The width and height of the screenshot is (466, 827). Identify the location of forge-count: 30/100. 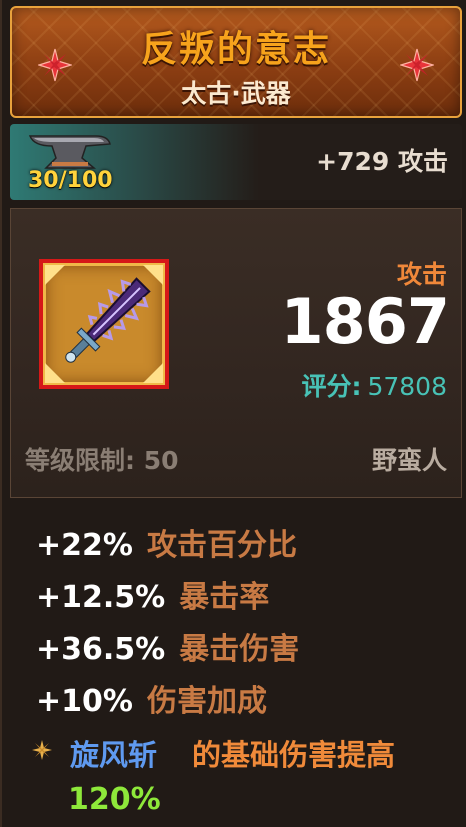
(70, 180).